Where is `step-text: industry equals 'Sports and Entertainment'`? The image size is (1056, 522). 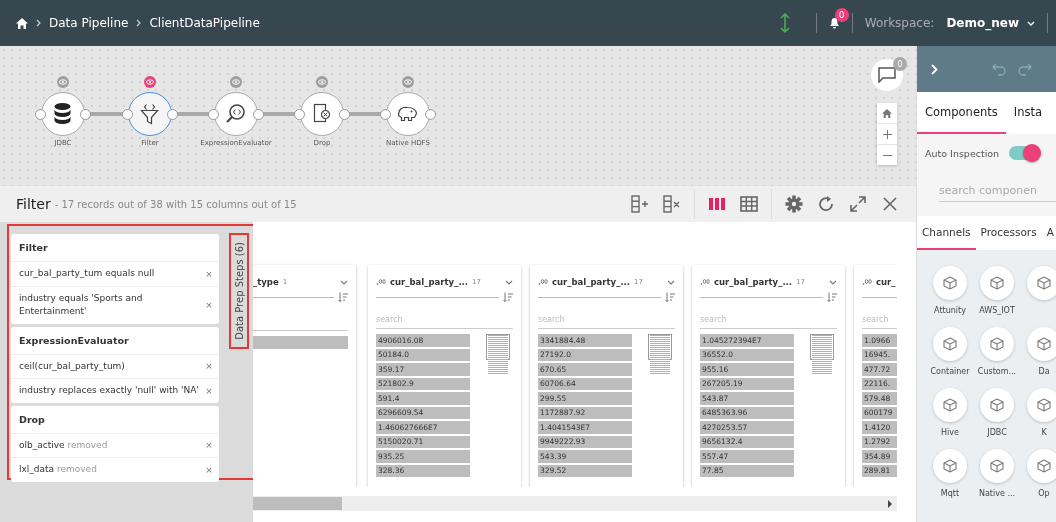
step-text: industry equals 'Sports and Entertainment' is located at coordinates (81, 304).